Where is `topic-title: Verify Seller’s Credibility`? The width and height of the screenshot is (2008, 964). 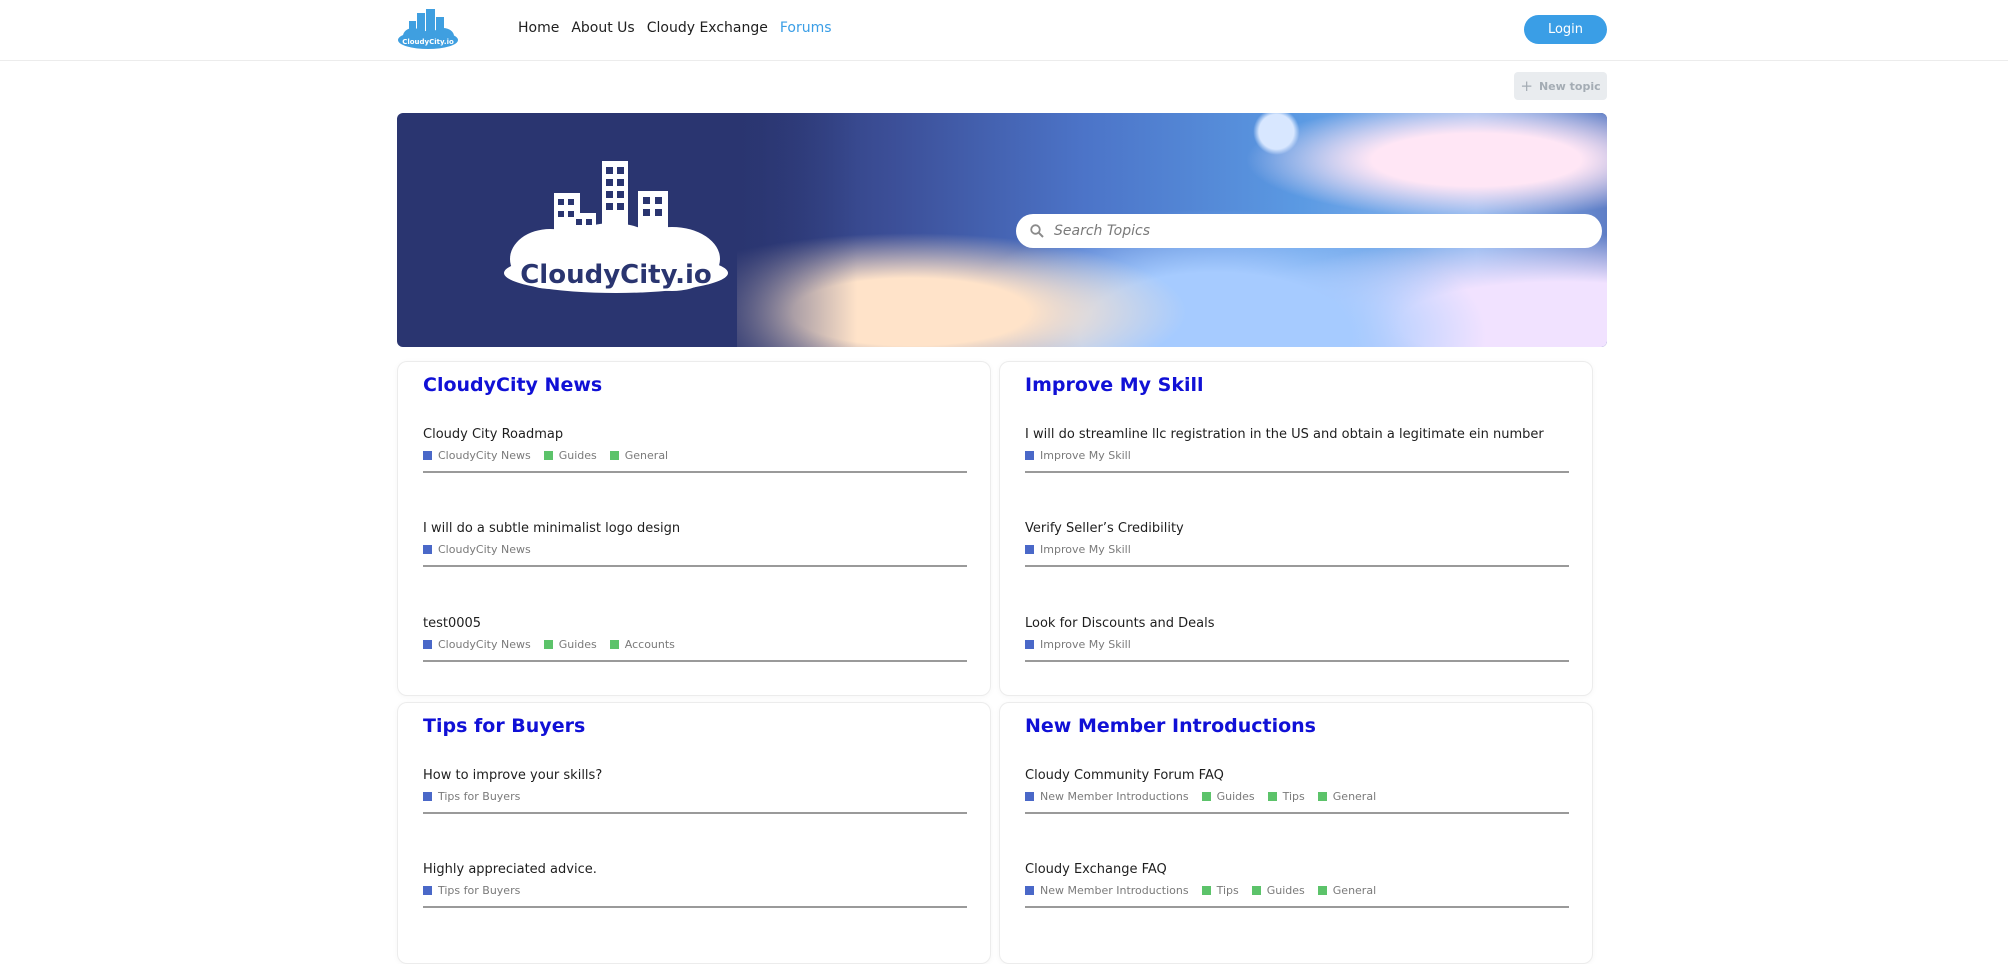
topic-title: Verify Seller’s Credibility is located at coordinates (1297, 529).